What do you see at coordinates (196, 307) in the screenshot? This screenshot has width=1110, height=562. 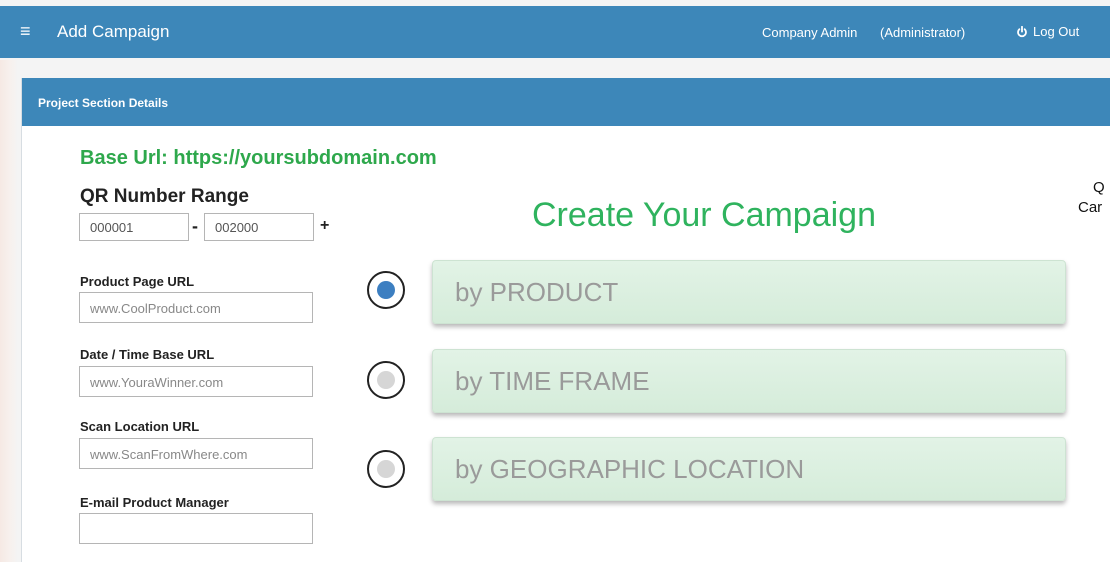 I see `product-url-input: www.CoolProduct.com` at bounding box center [196, 307].